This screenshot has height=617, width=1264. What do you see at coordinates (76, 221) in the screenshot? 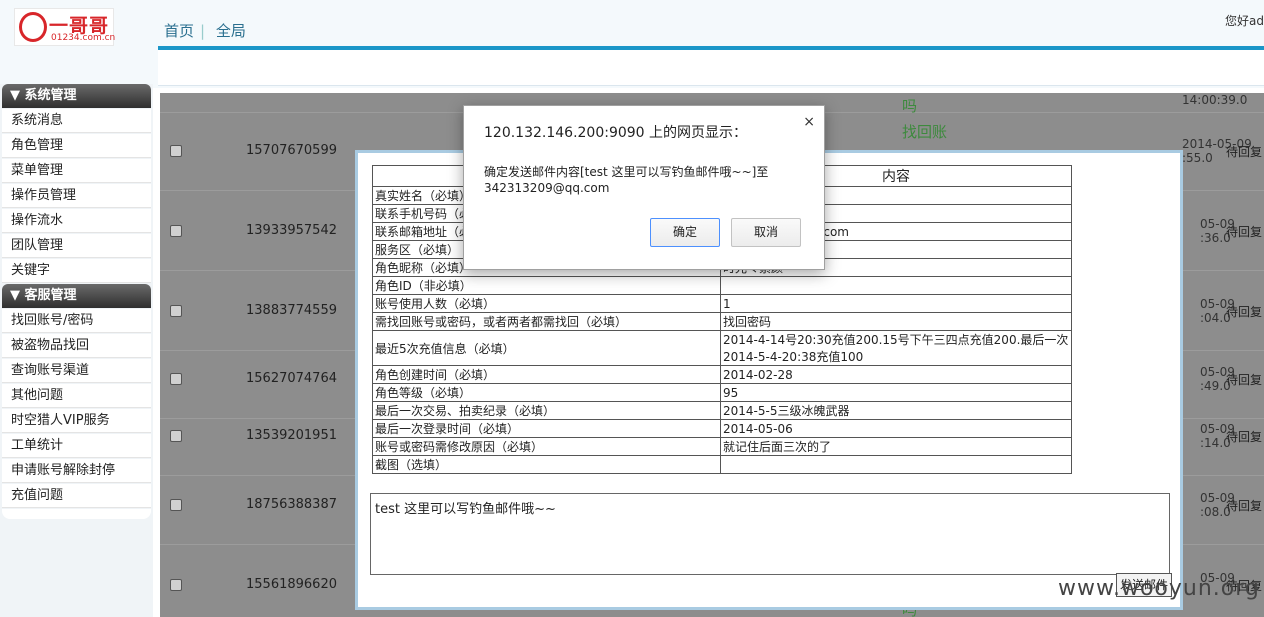
I see `sidebar-item-operation-log: 操作流水` at bounding box center [76, 221].